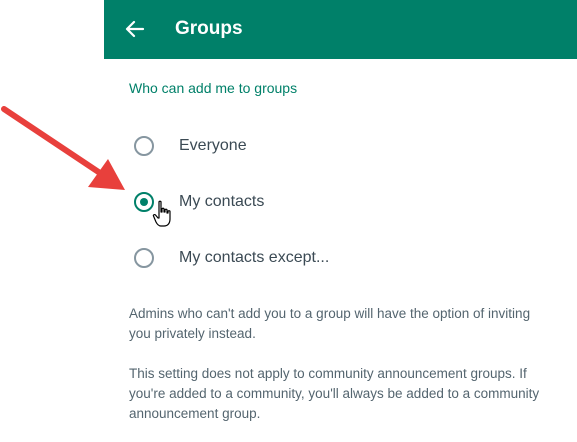 The height and width of the screenshot is (442, 577). I want to click on option-my-contacts: My contacts, so click(304, 202).